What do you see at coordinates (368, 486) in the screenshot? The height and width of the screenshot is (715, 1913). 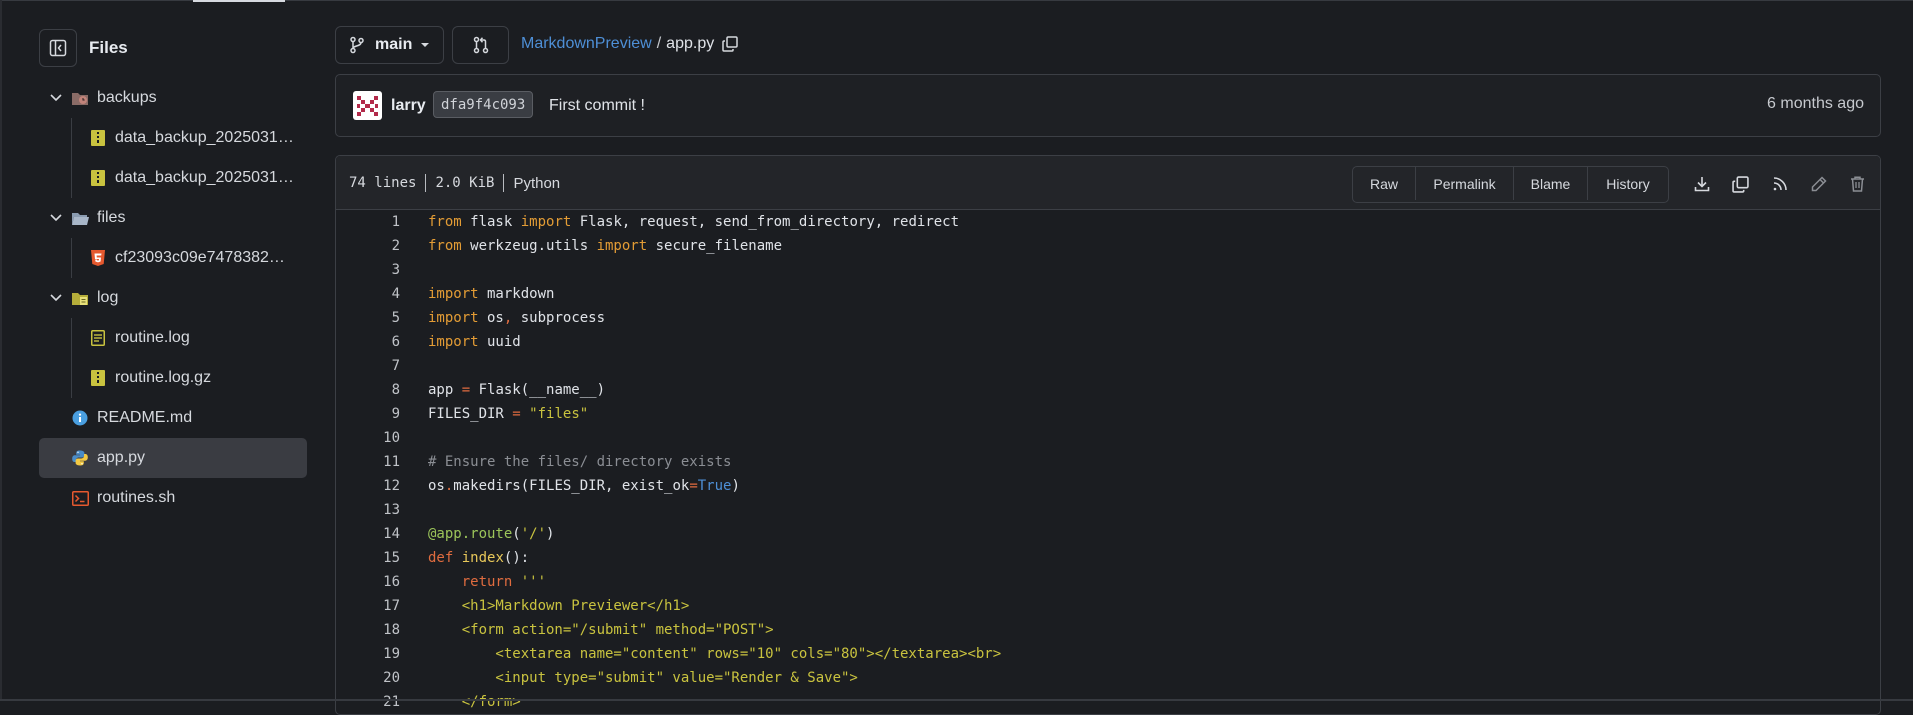 I see `line-number: 12` at bounding box center [368, 486].